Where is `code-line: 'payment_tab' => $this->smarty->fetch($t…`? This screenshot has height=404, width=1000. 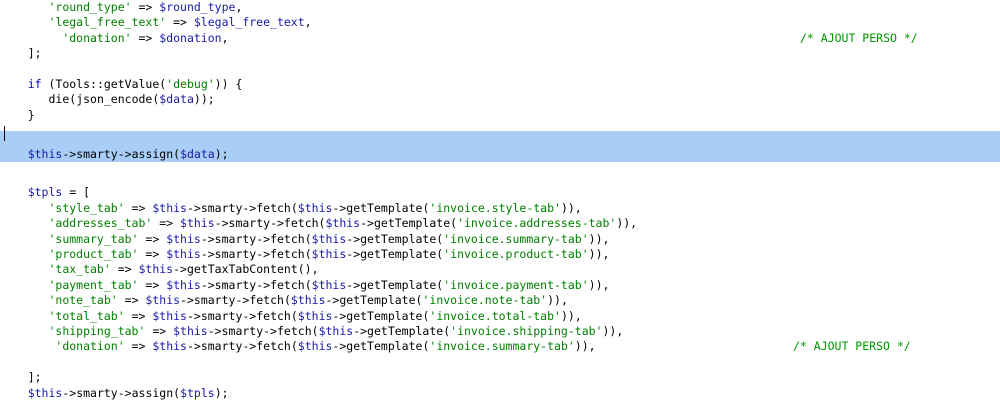
code-line: 'payment_tab' => $this->smarty->fetch($t… is located at coordinates (500, 285).